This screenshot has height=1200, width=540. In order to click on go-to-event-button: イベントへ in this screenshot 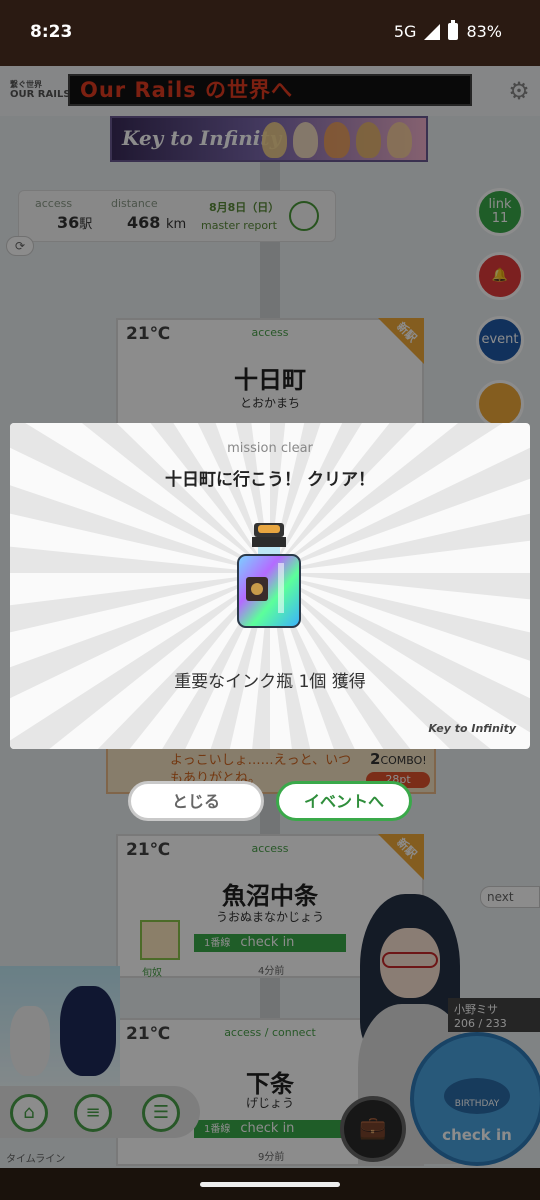, I will do `click(344, 801)`.